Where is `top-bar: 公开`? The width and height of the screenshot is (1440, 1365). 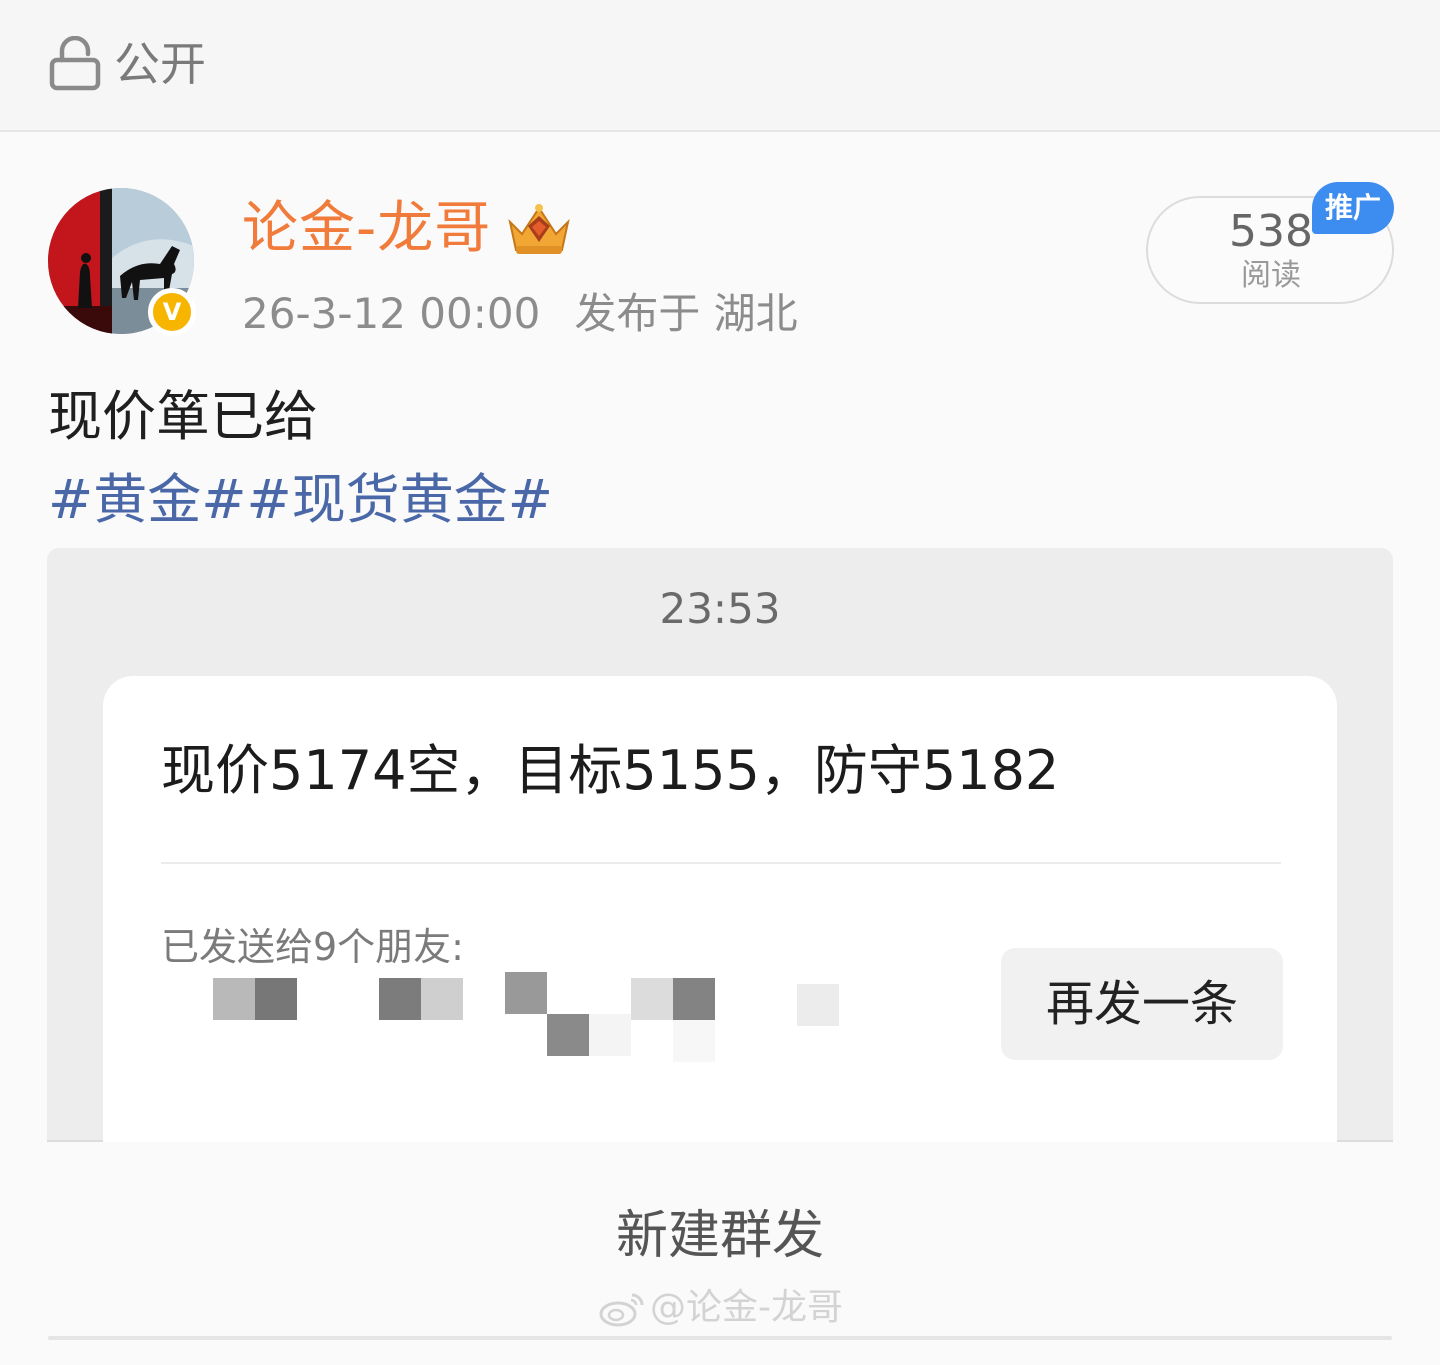 top-bar: 公开 is located at coordinates (720, 66).